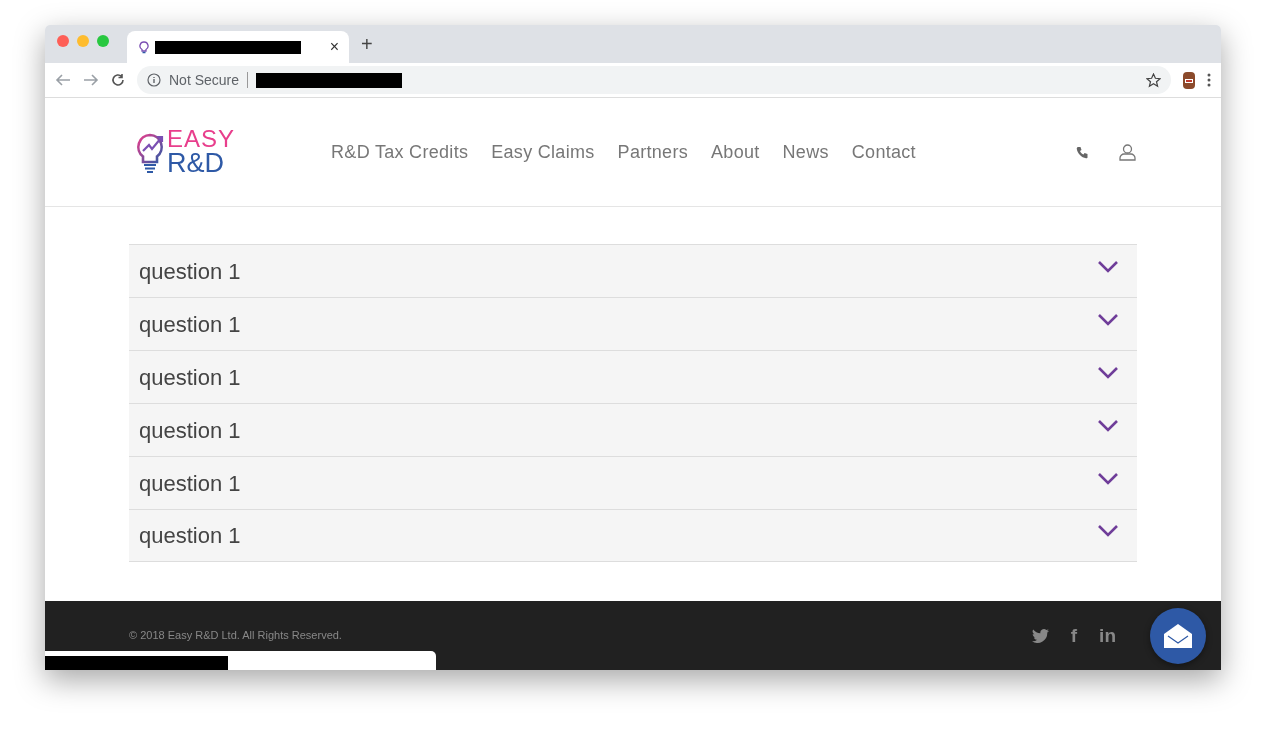  I want to click on back-icon, so click(63, 80).